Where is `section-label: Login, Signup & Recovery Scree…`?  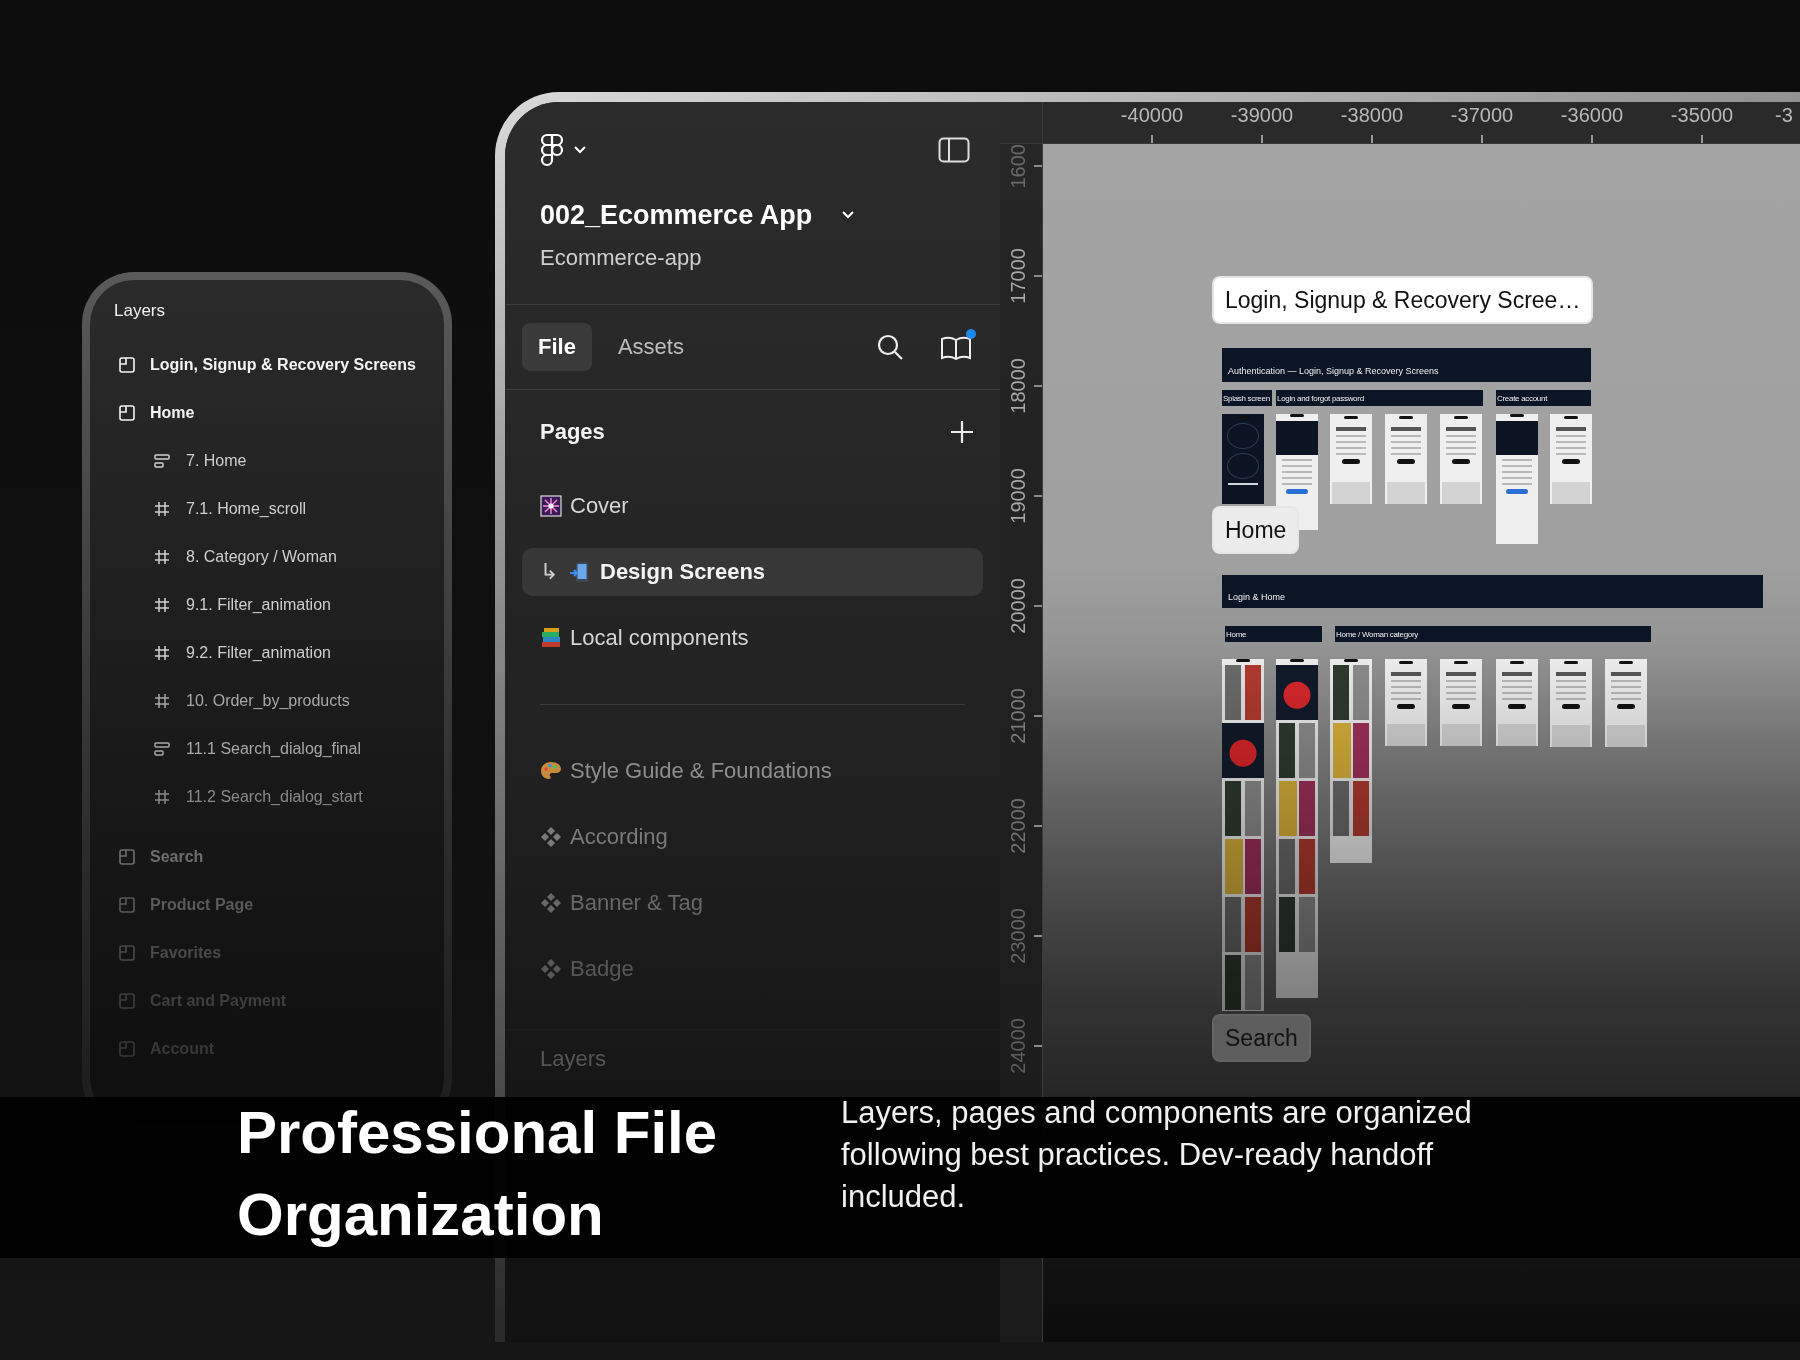 section-label: Login, Signup & Recovery Scree… is located at coordinates (1403, 300).